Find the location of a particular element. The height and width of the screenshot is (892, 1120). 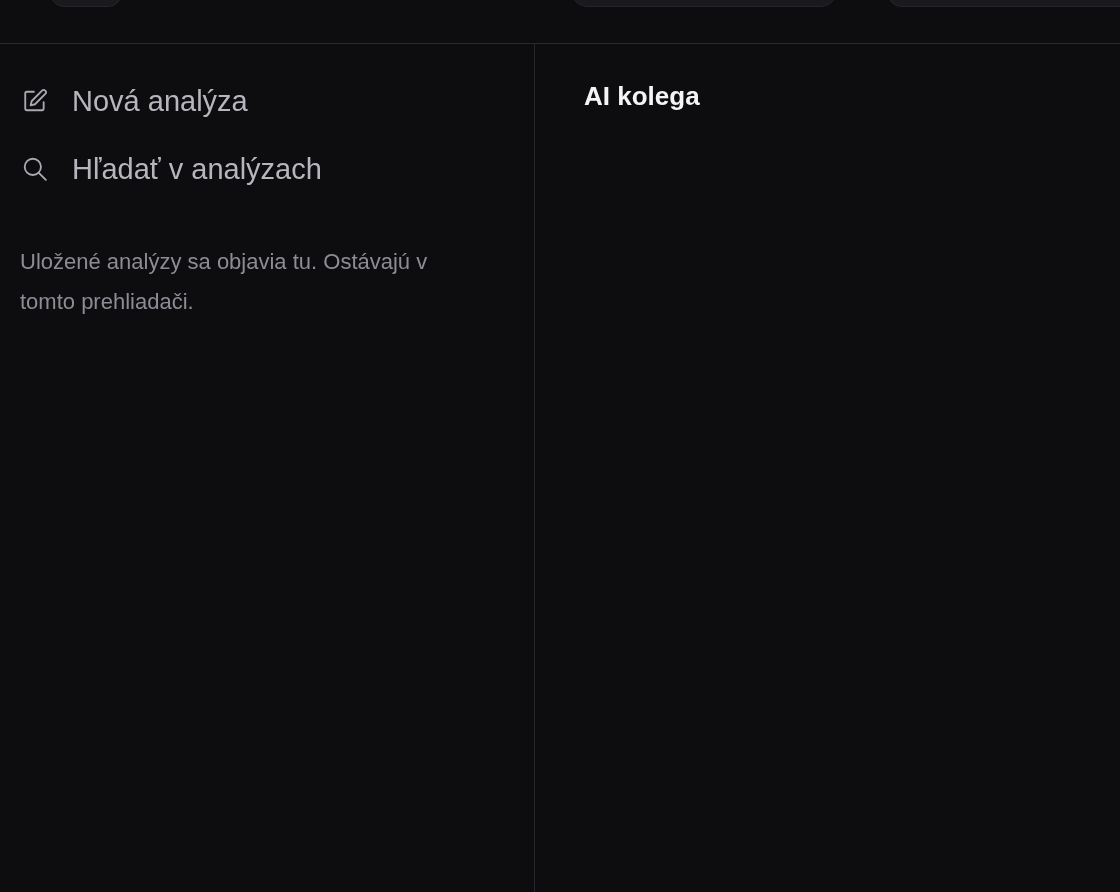

sidebar-item: Nová analýza is located at coordinates (136, 101).